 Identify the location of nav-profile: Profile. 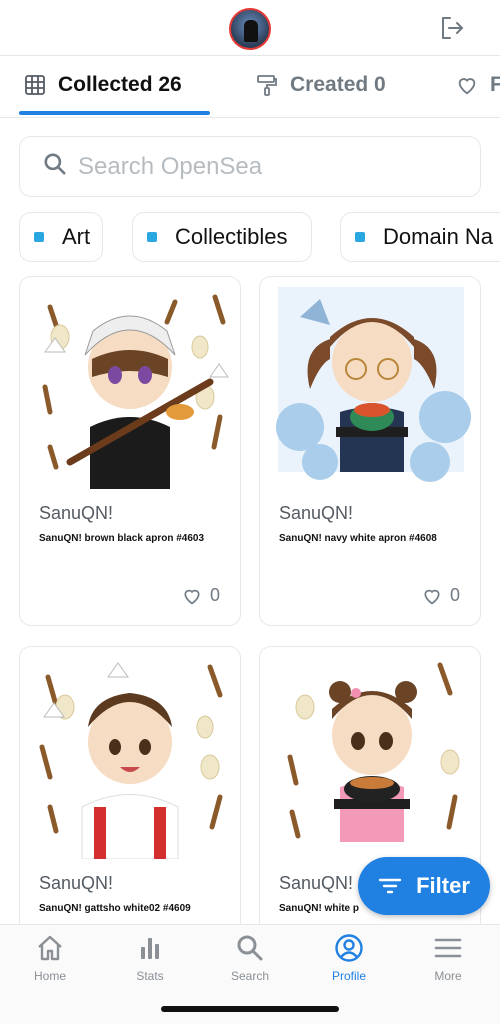
(349, 958).